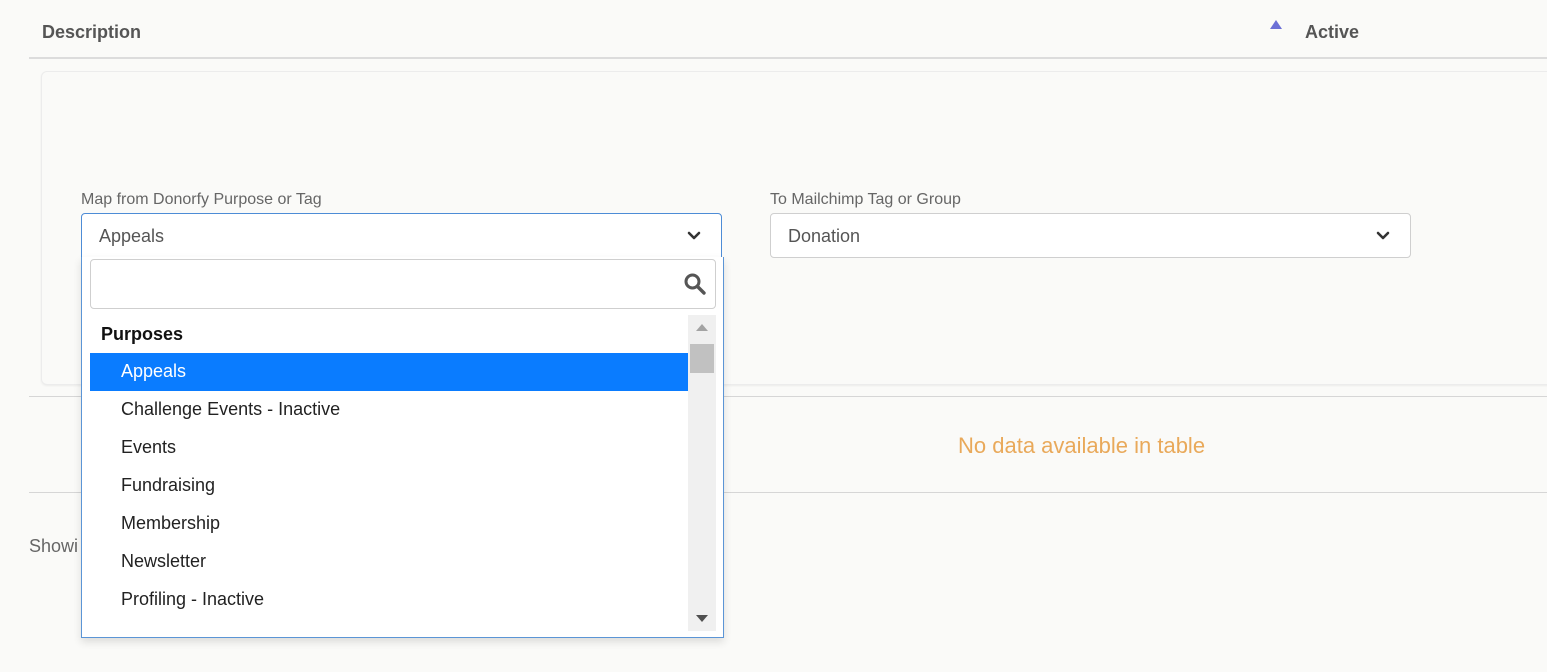  I want to click on option-label: Appeals, so click(154, 371).